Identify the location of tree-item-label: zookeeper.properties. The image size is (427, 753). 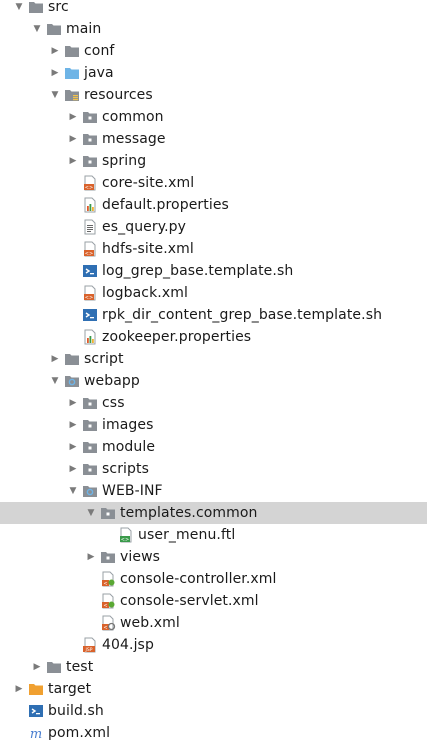
(177, 337).